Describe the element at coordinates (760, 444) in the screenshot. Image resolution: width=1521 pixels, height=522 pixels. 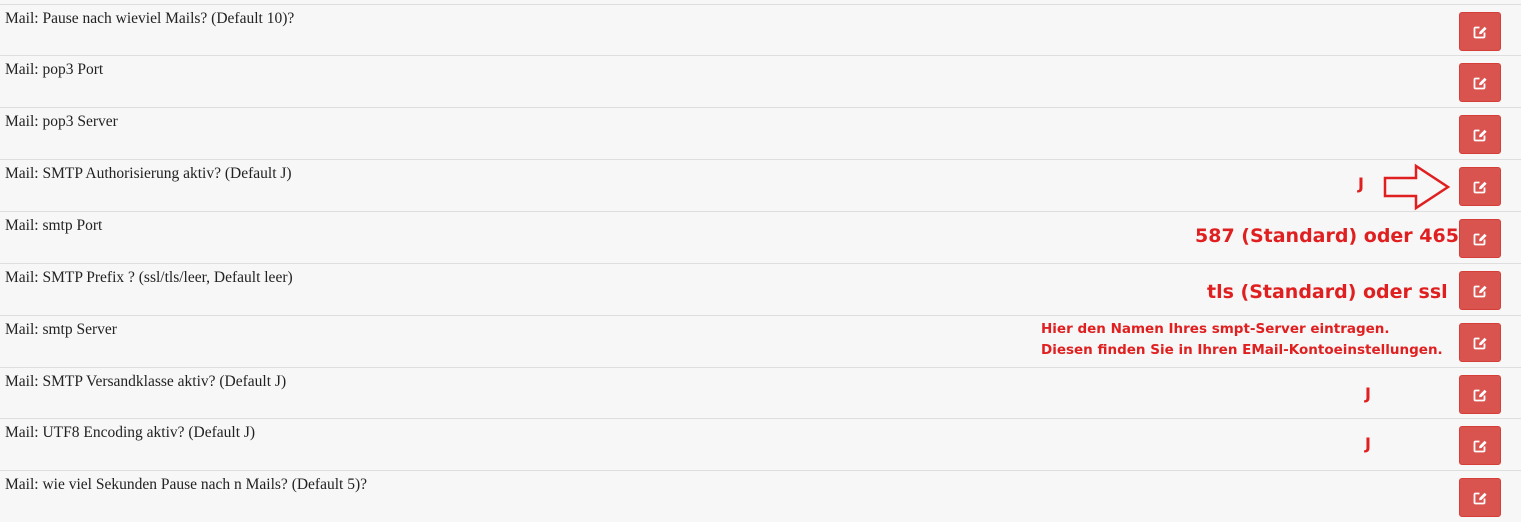
I see `list-item: Mail: UTF8 Encoding aktiv? (Default J)` at that location.